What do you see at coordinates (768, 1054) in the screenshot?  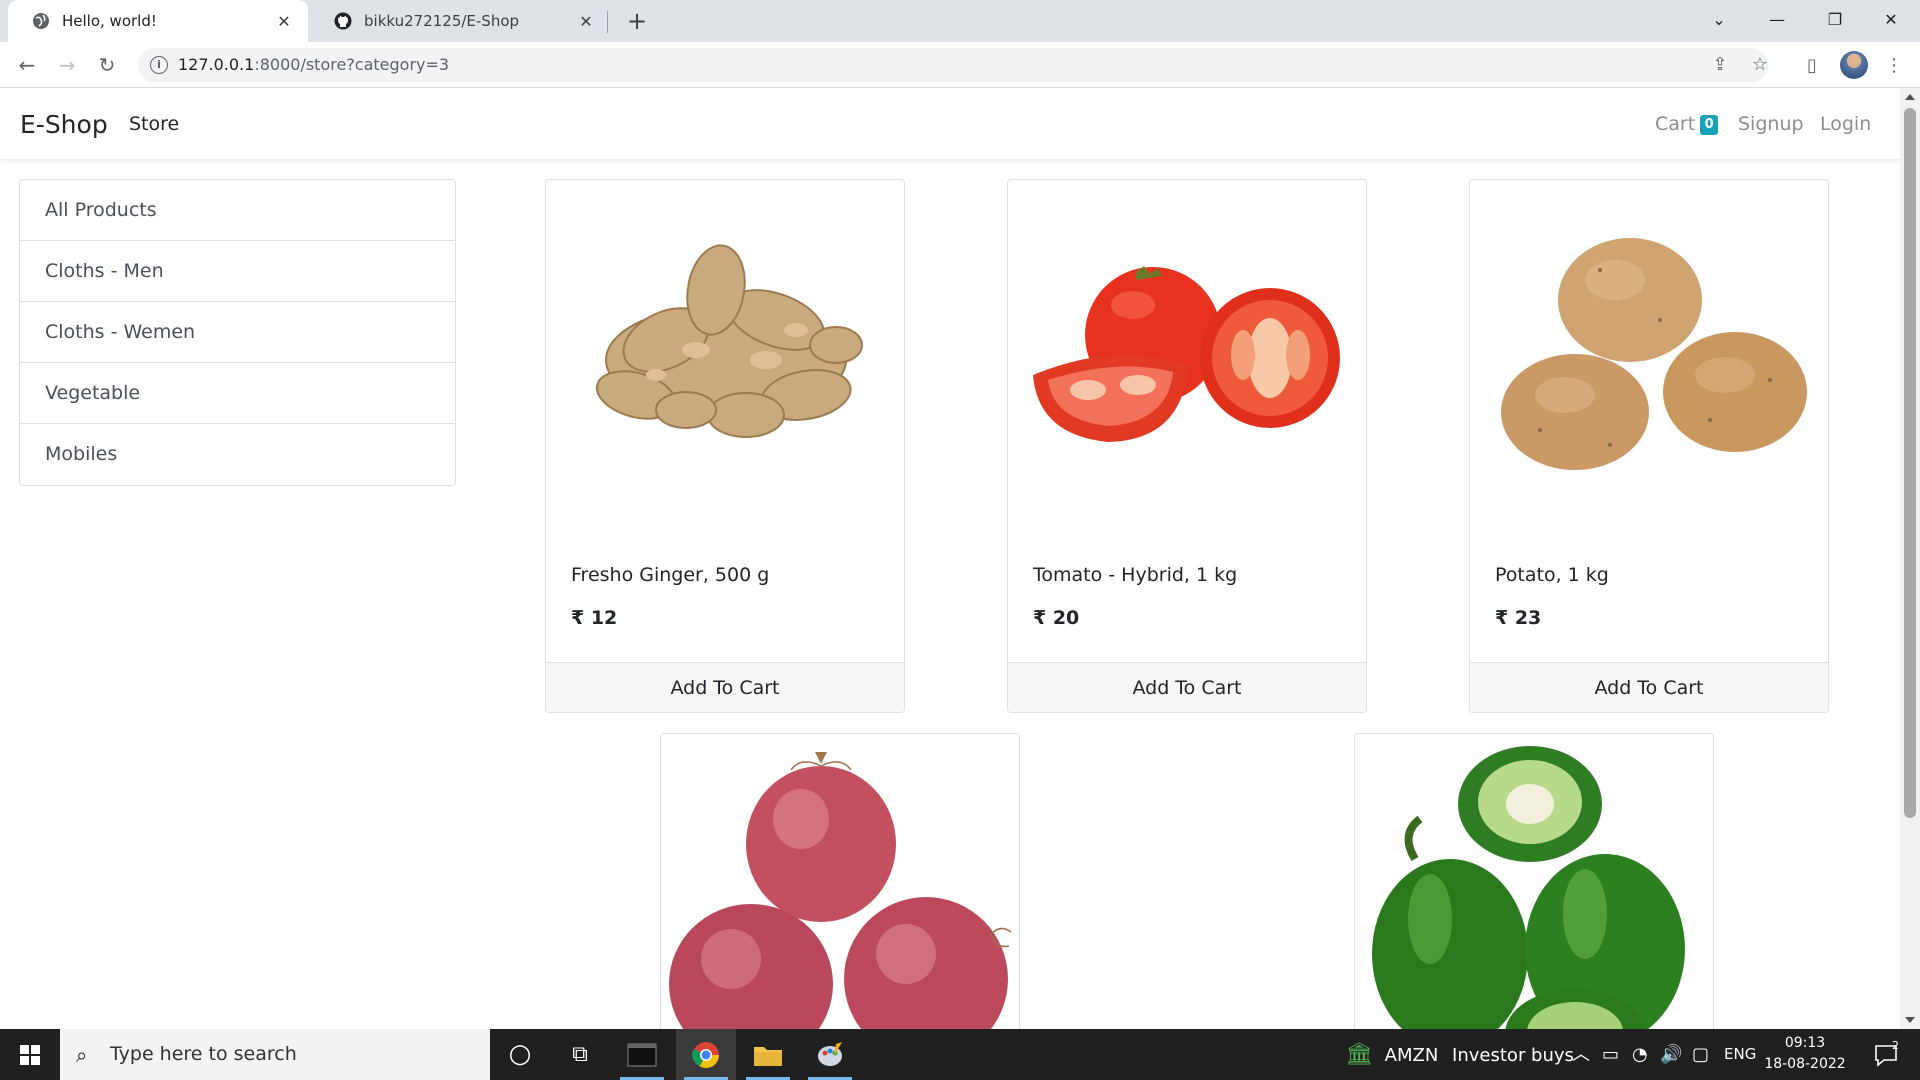 I see `file-explorer-icon` at bounding box center [768, 1054].